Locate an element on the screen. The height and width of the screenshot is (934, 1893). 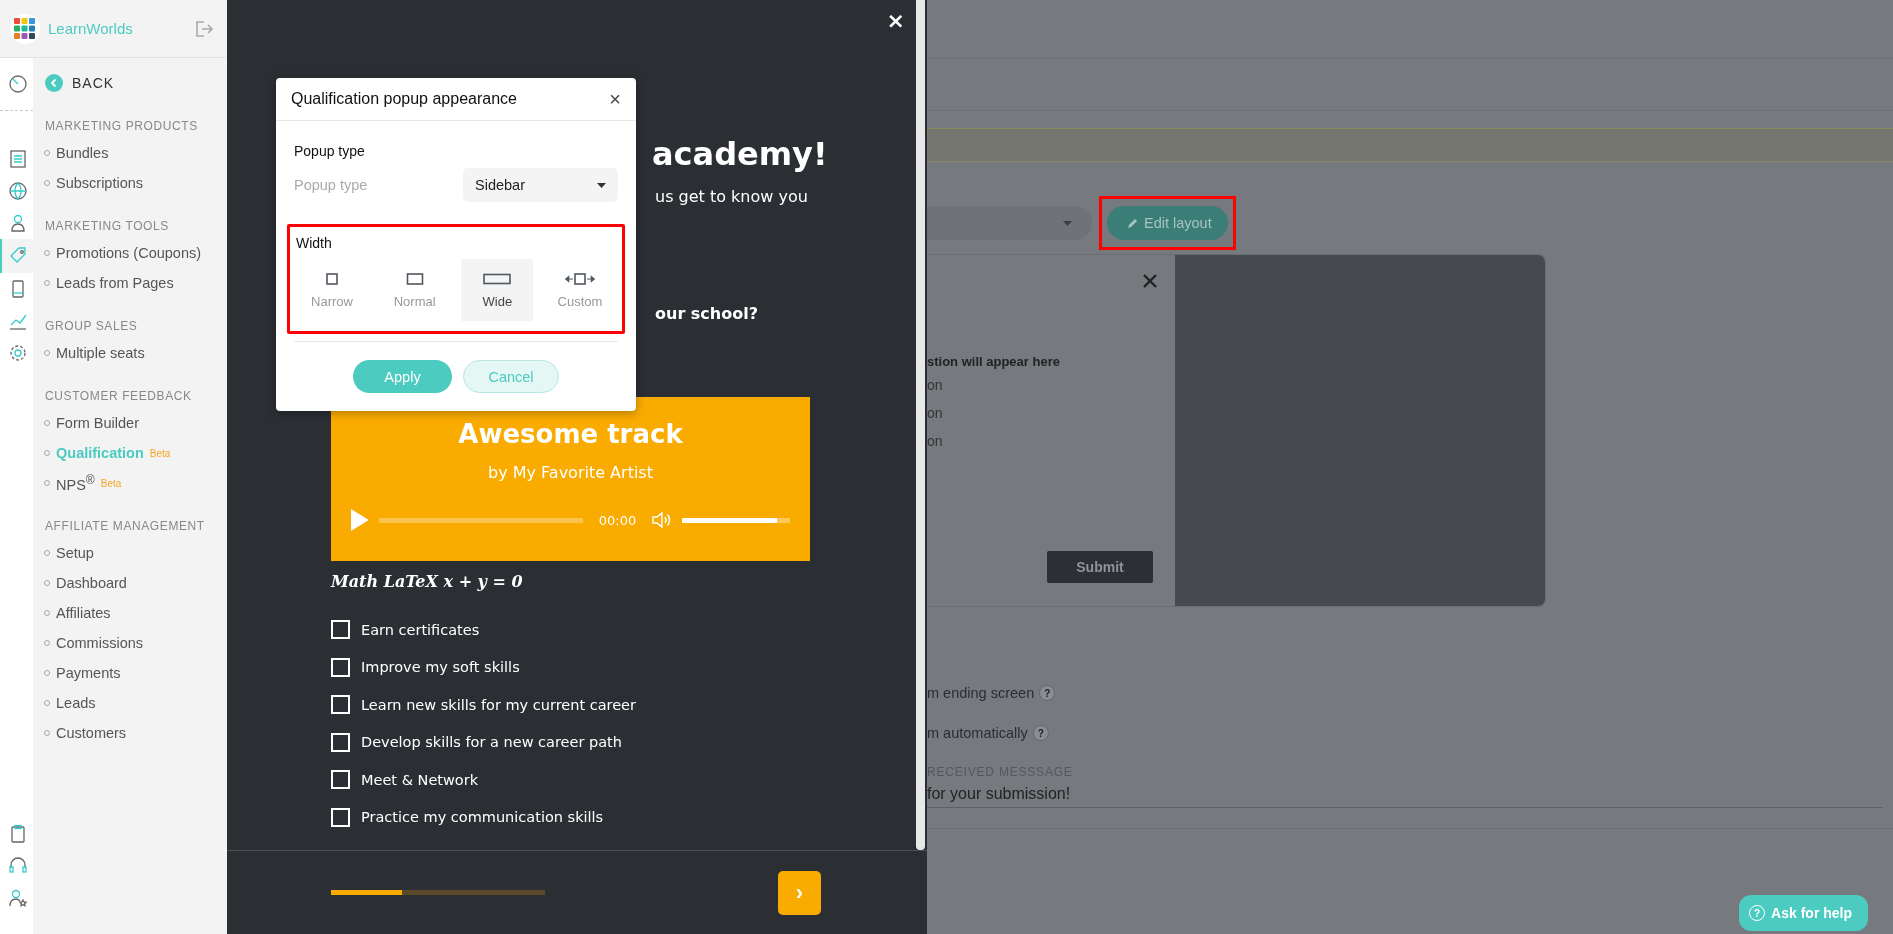
close-icon is located at coordinates (1150, 281).